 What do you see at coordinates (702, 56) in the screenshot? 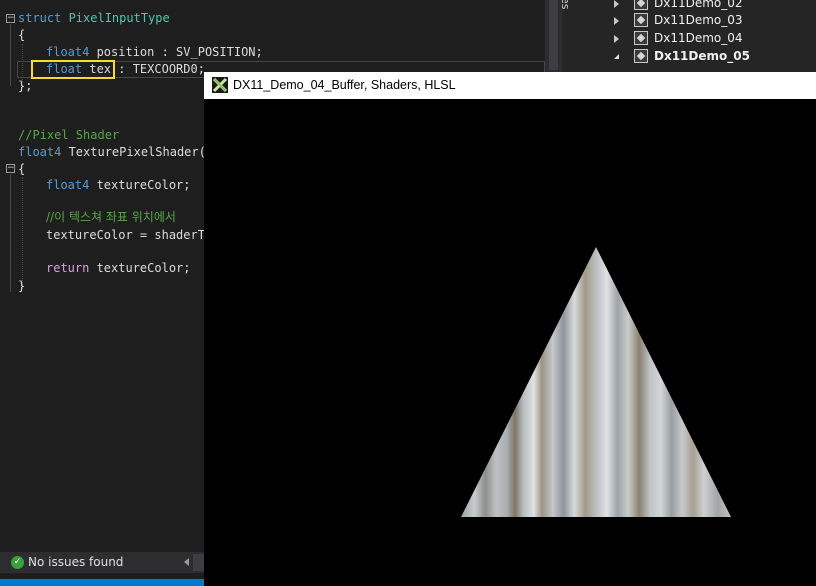
I see `solution-item-dx11demo-05: Dx11Demo_05` at bounding box center [702, 56].